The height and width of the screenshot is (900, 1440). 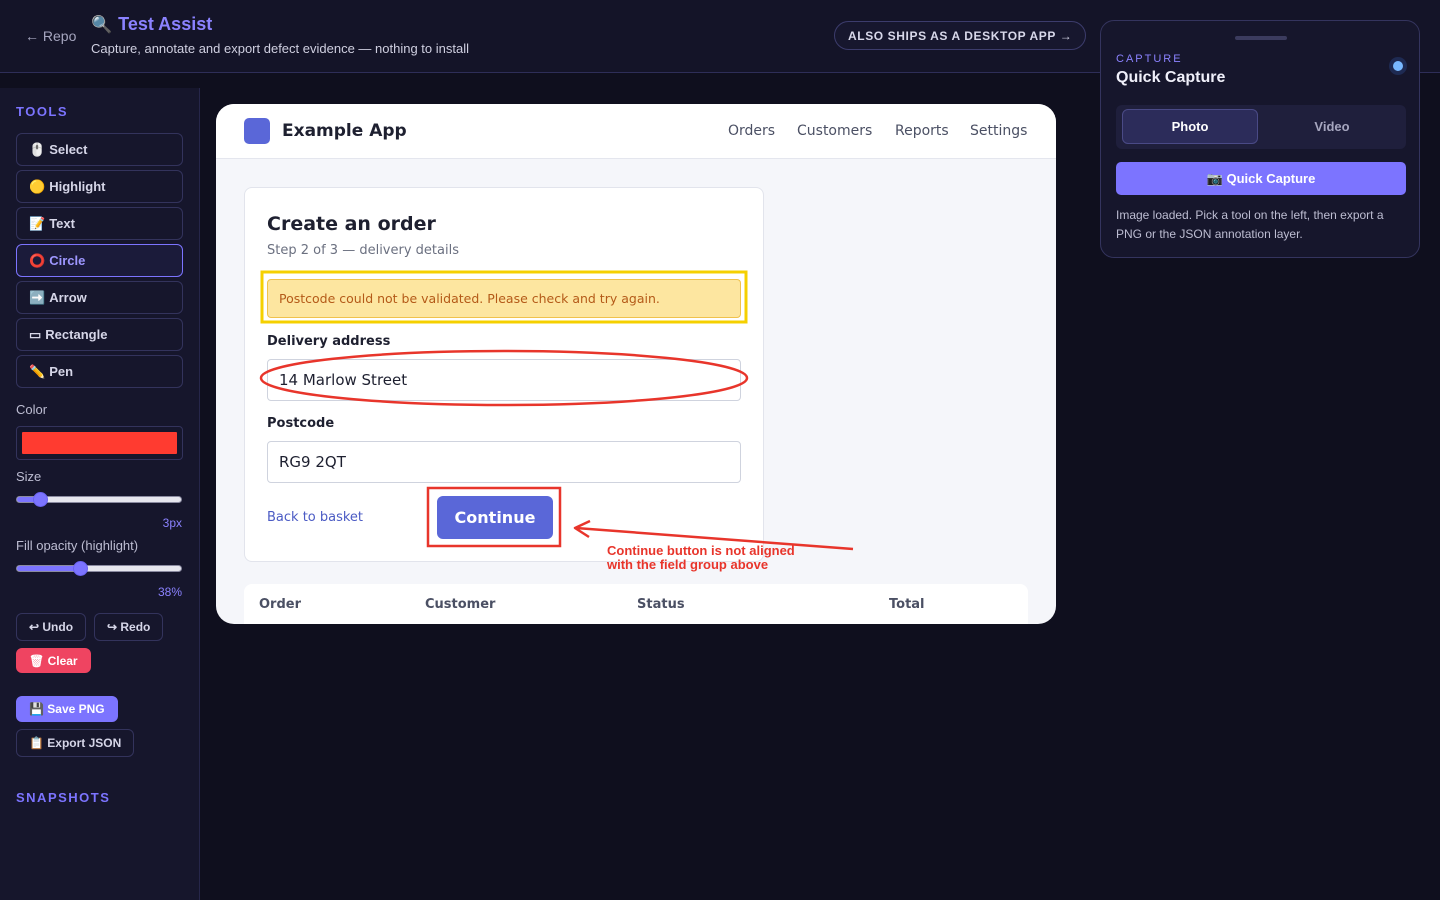 I want to click on orders-table-header: Order Customer Status Total, so click(x=636, y=604).